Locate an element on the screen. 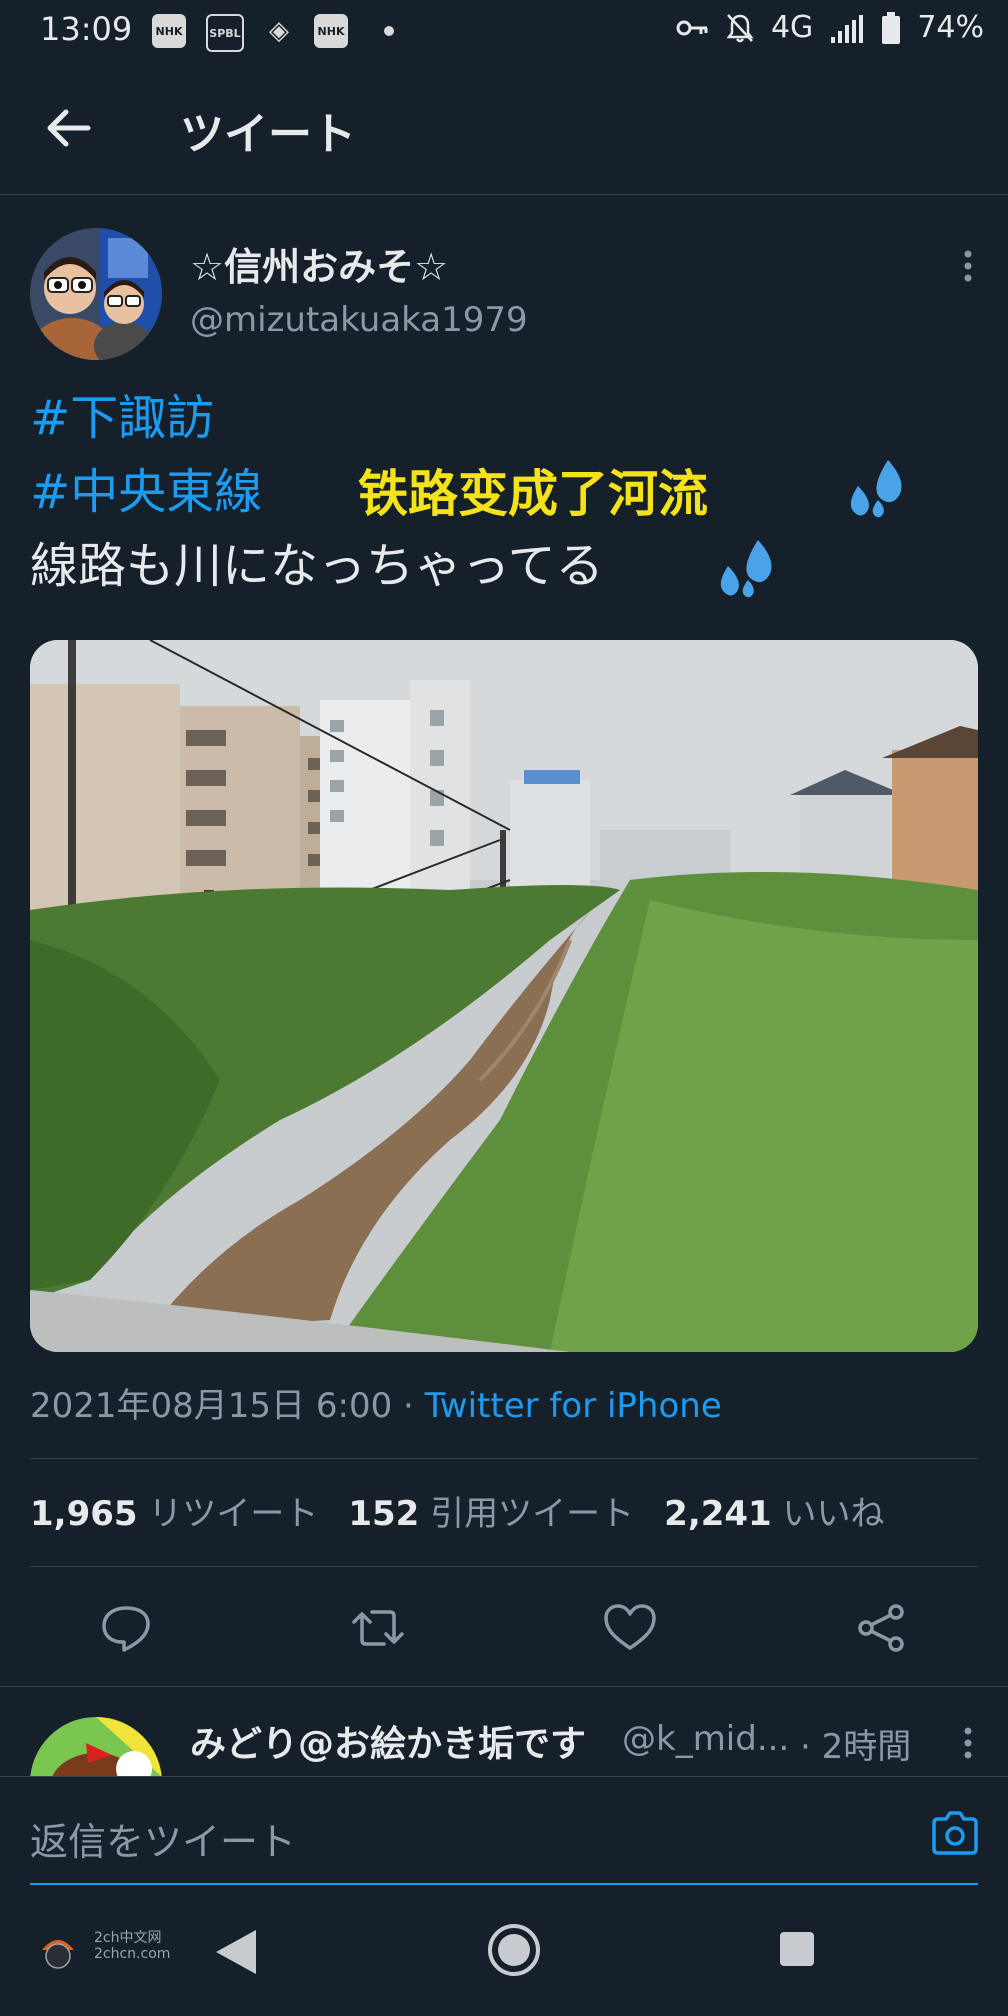 The width and height of the screenshot is (1008, 2016). notification-dot-icon is located at coordinates (389, 31).